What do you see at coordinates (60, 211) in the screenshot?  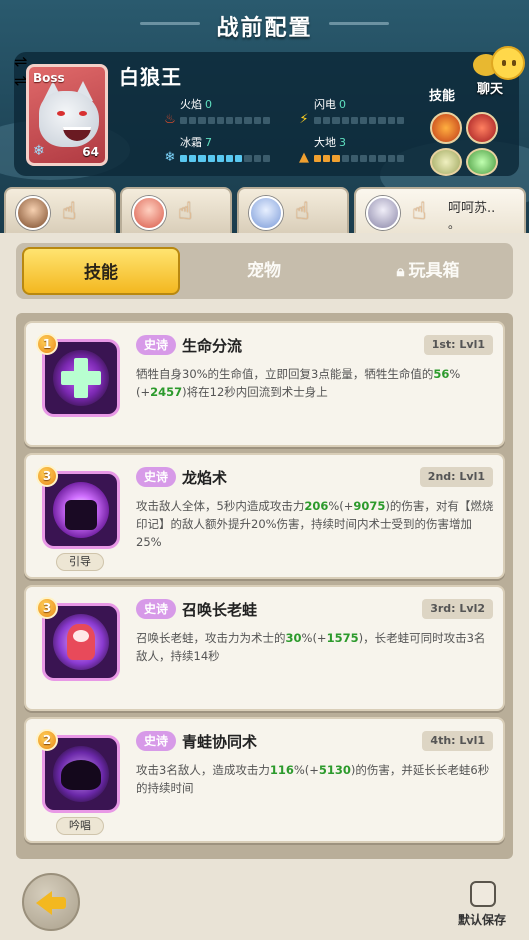 I see `team-slot-1: ☝` at bounding box center [60, 211].